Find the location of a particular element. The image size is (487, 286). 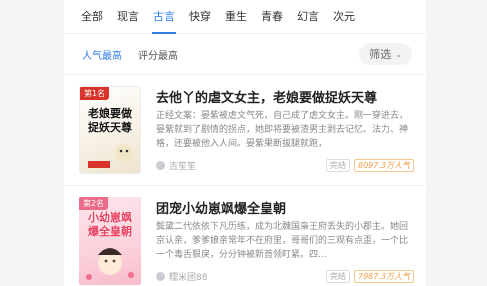

tab-modern-romance: 现言 is located at coordinates (128, 21).